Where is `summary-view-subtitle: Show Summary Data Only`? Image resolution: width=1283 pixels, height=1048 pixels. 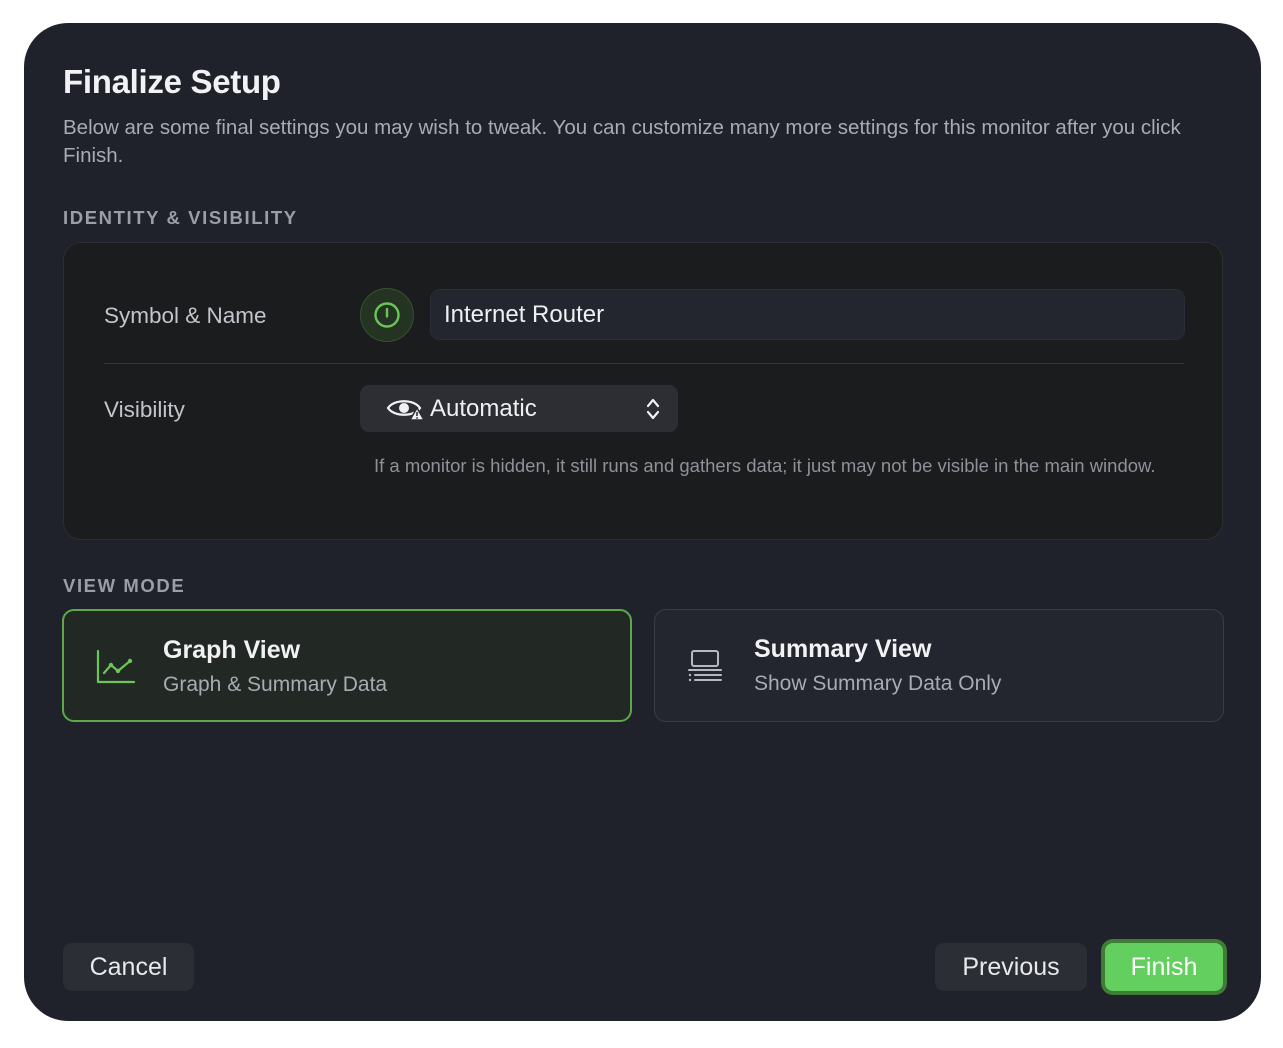 summary-view-subtitle: Show Summary Data Only is located at coordinates (878, 683).